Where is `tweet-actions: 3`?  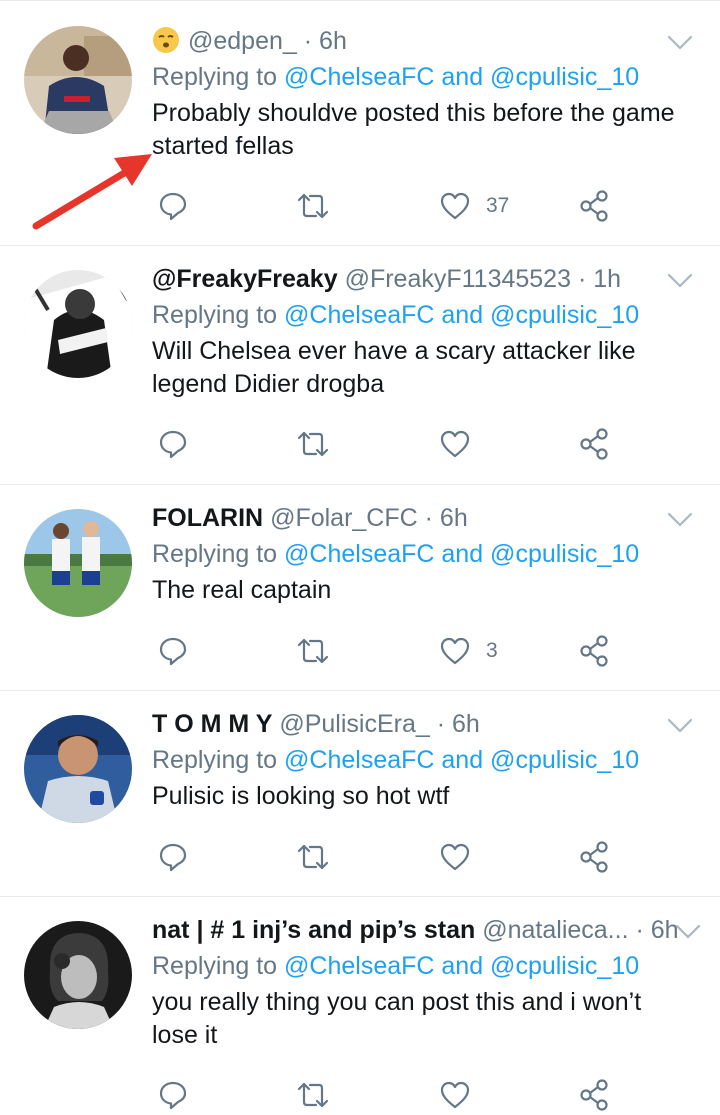 tweet-actions: 3 is located at coordinates (436, 651).